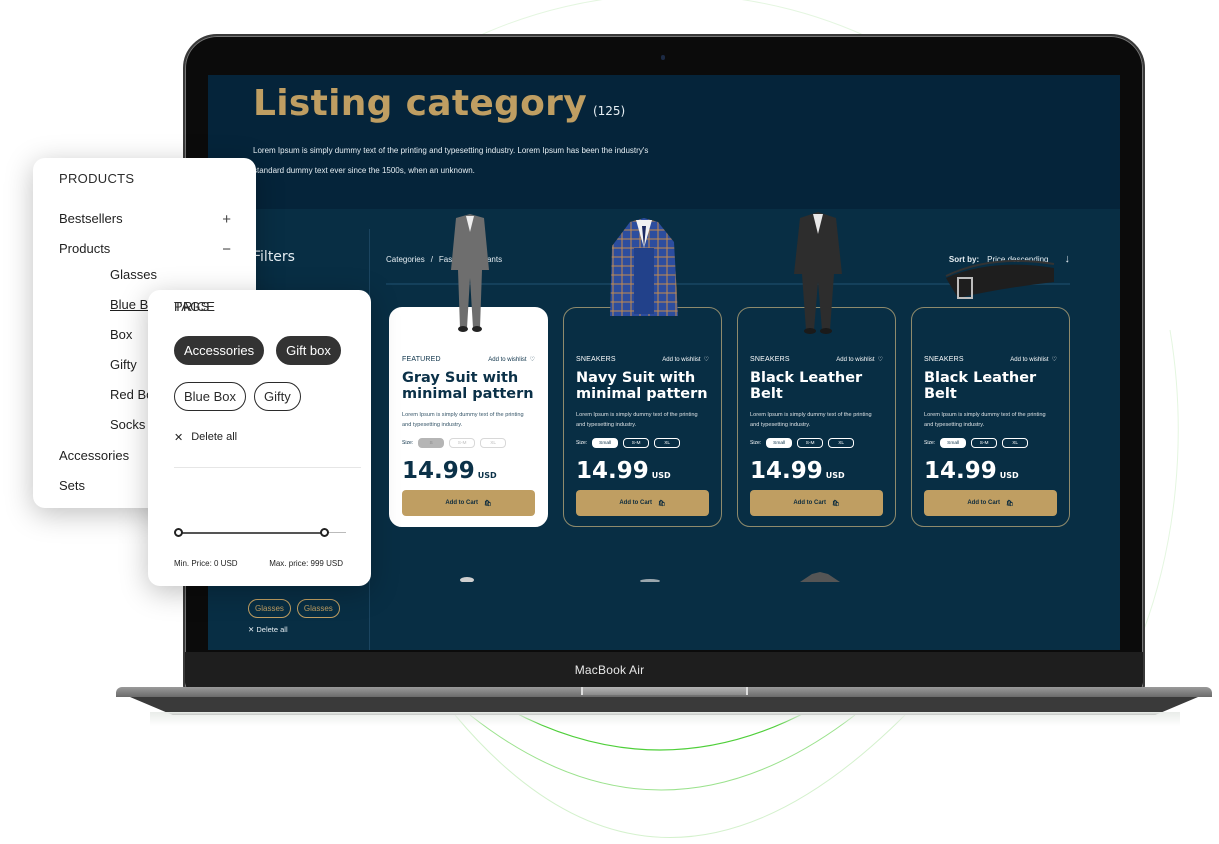 This screenshot has width=1219, height=844. I want to click on slider-fill, so click(251, 533).